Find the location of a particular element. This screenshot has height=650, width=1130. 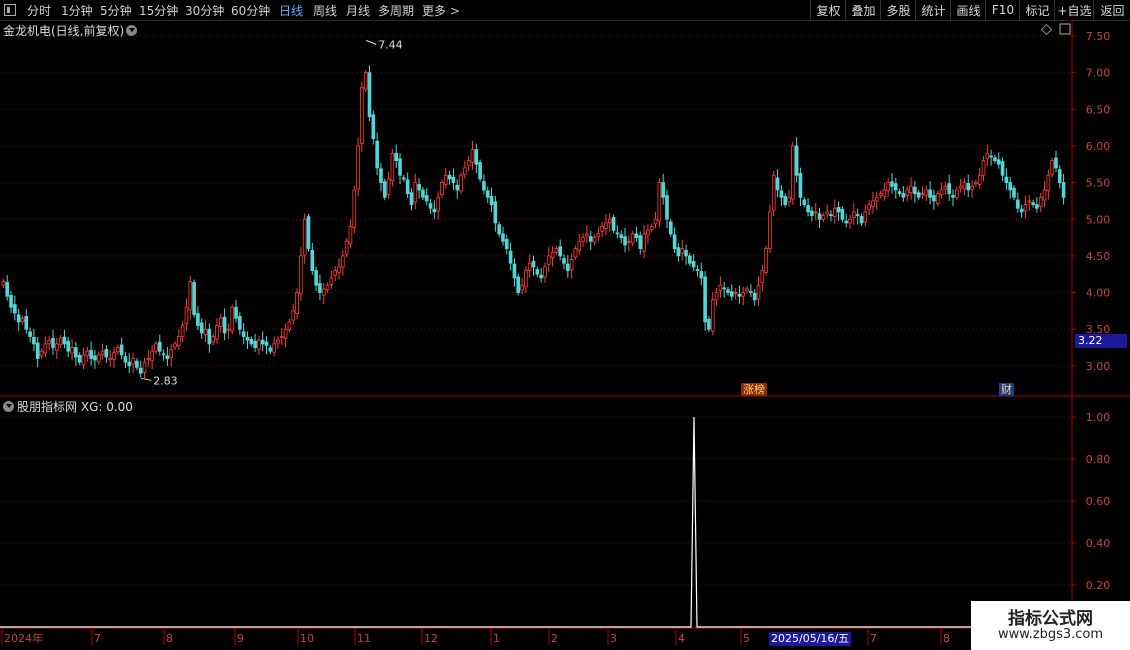

low-pointer is located at coordinates (146, 379).